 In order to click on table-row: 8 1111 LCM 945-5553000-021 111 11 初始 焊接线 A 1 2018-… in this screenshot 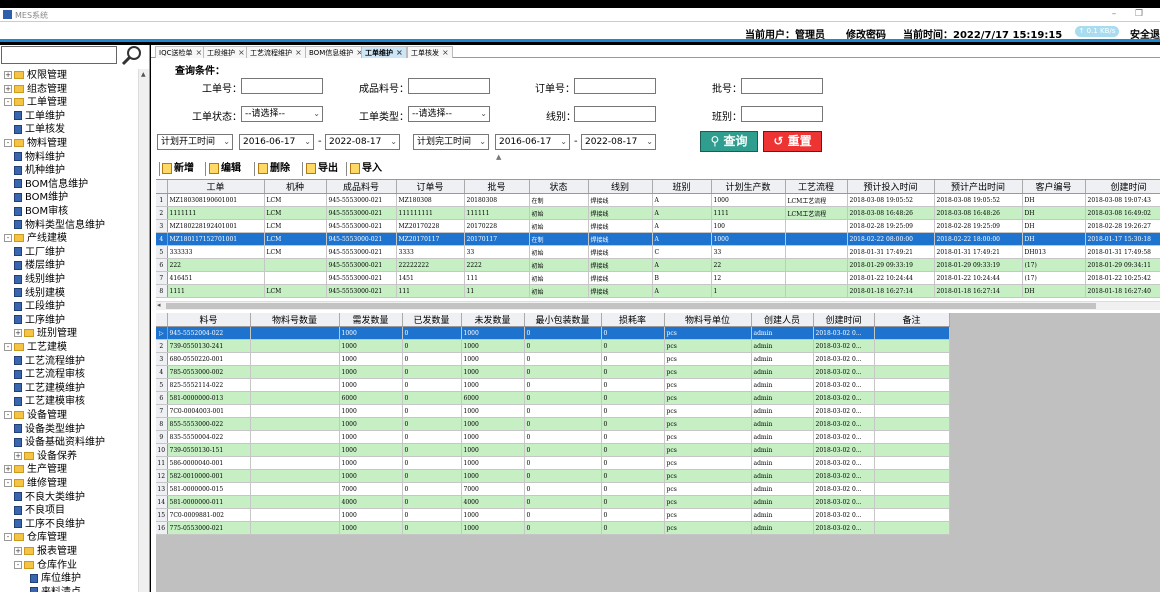, I will do `click(658, 291)`.